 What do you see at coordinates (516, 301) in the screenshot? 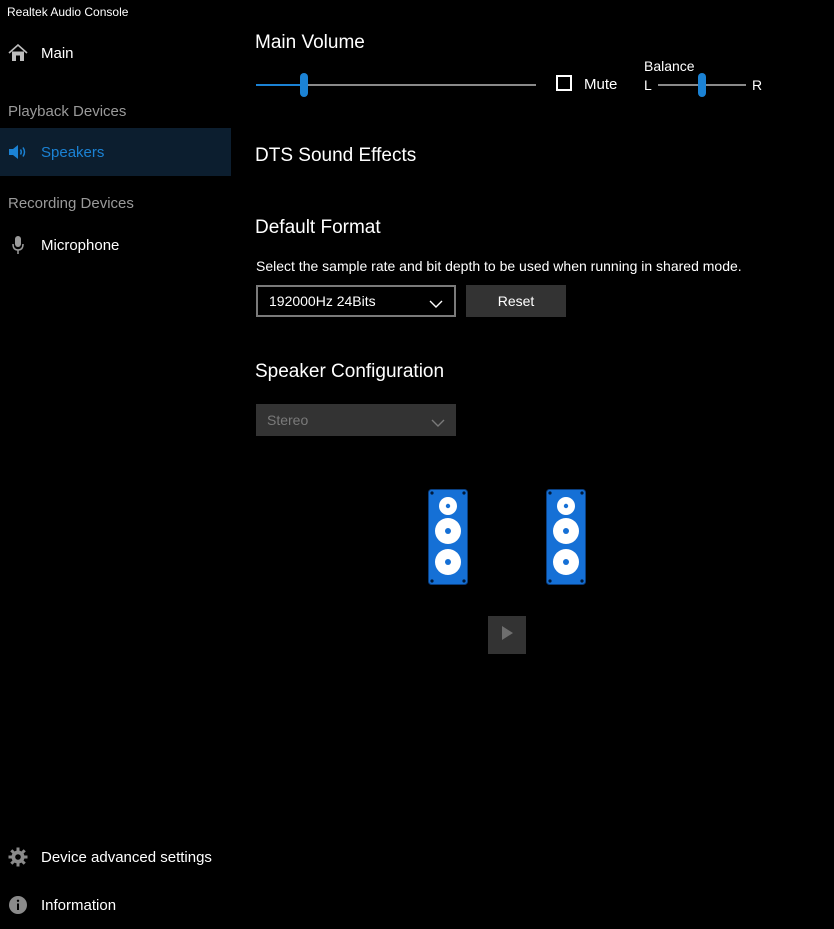
I see `reset-button: Reset` at bounding box center [516, 301].